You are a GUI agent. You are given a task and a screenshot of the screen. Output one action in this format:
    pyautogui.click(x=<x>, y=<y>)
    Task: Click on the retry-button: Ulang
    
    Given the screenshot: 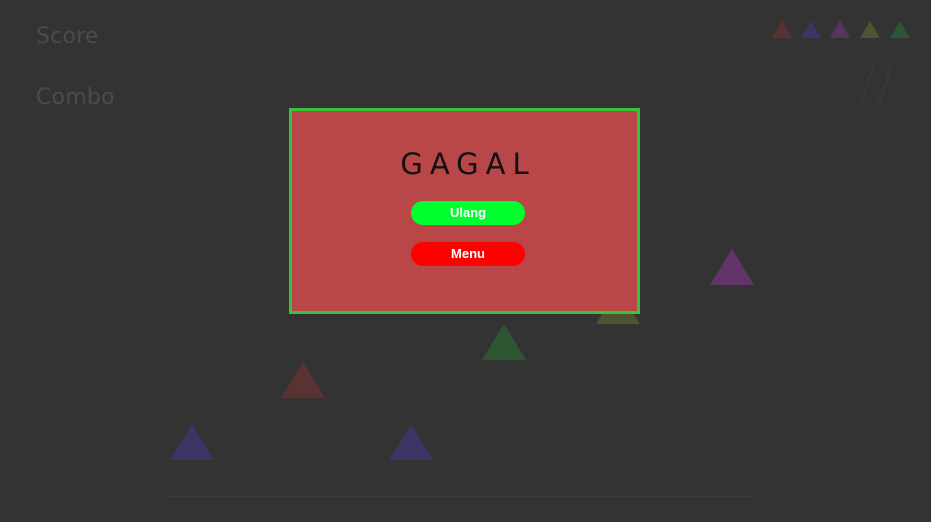 What is the action you would take?
    pyautogui.click(x=468, y=213)
    